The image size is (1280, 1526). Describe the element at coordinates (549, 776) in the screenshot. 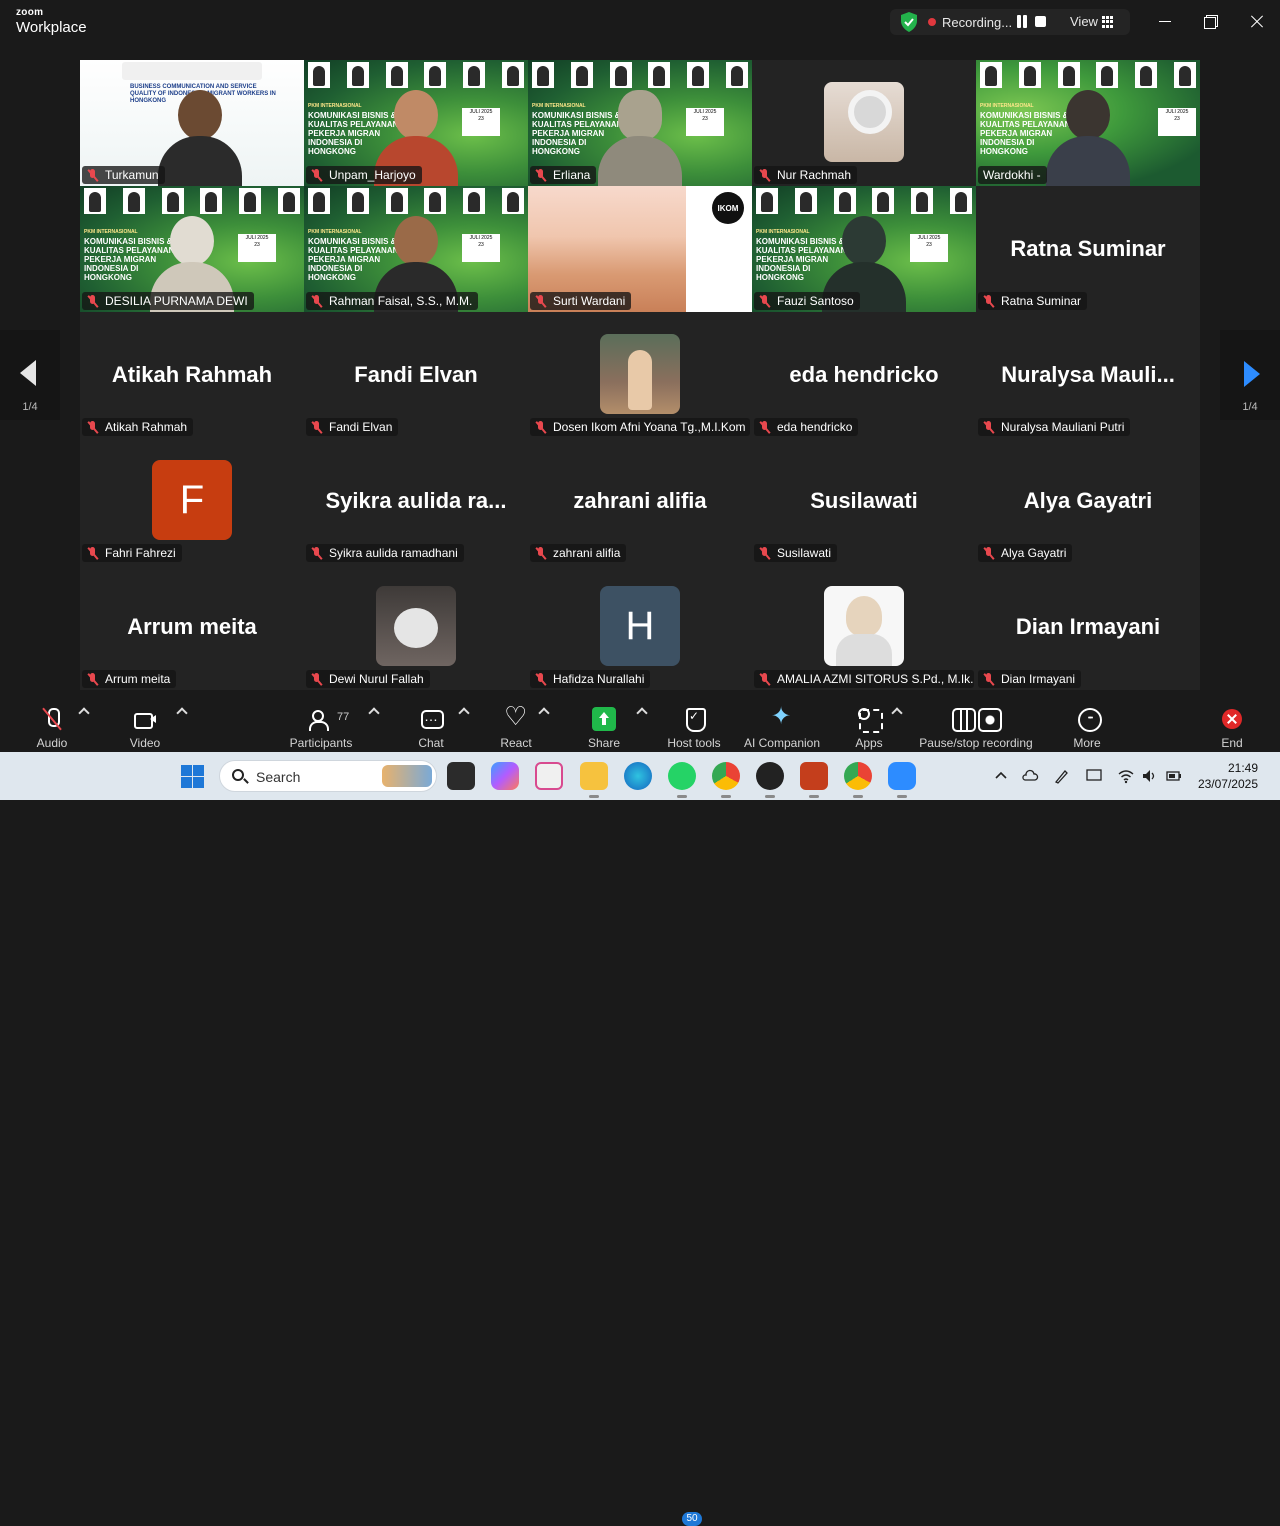

I see `snipping-tool-icon` at that location.